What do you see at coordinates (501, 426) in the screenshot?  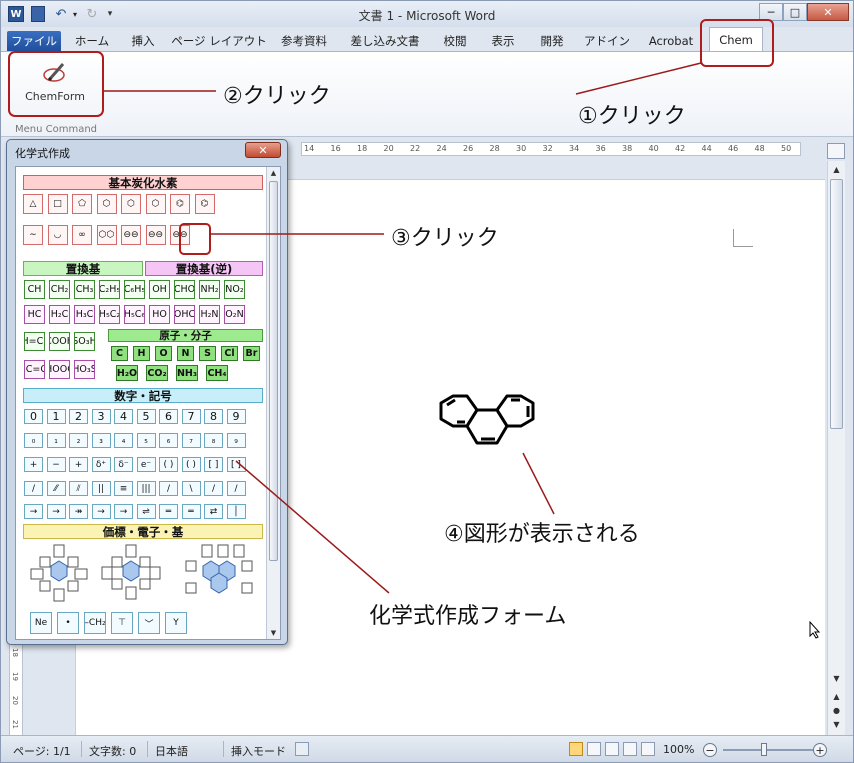 I see `phenanthrene-structure` at bounding box center [501, 426].